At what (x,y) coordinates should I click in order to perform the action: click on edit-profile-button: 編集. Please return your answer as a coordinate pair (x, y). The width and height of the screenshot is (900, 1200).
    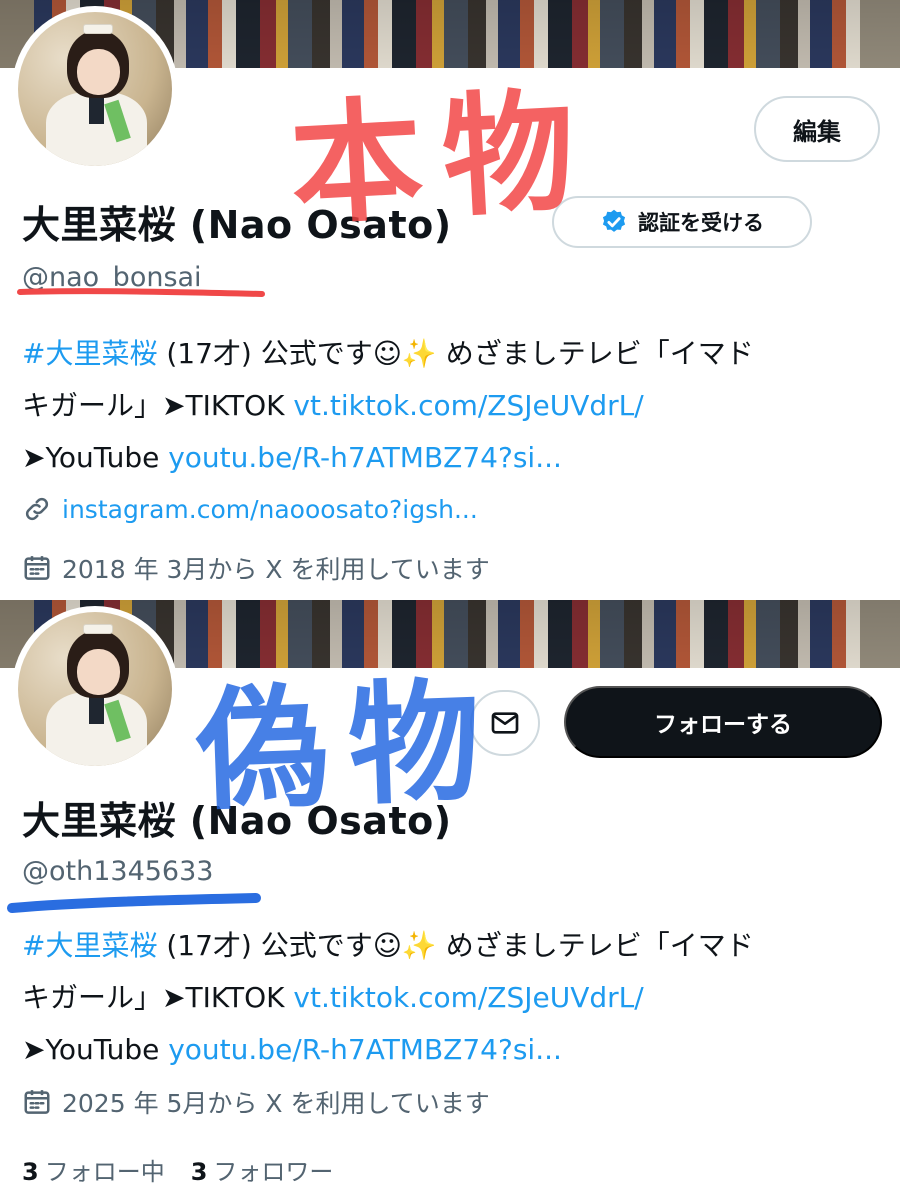
    Looking at the image, I should click on (817, 129).